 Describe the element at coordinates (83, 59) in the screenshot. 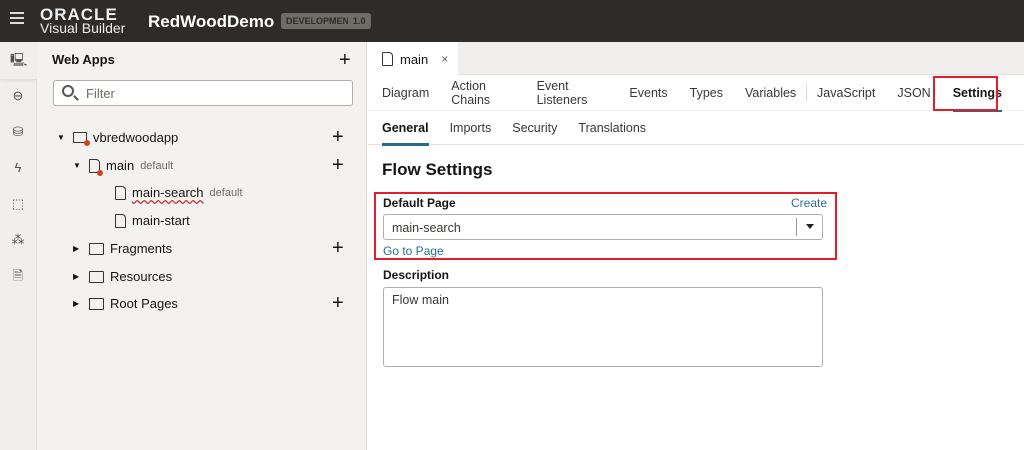

I see `nav-title: Web Apps` at that location.